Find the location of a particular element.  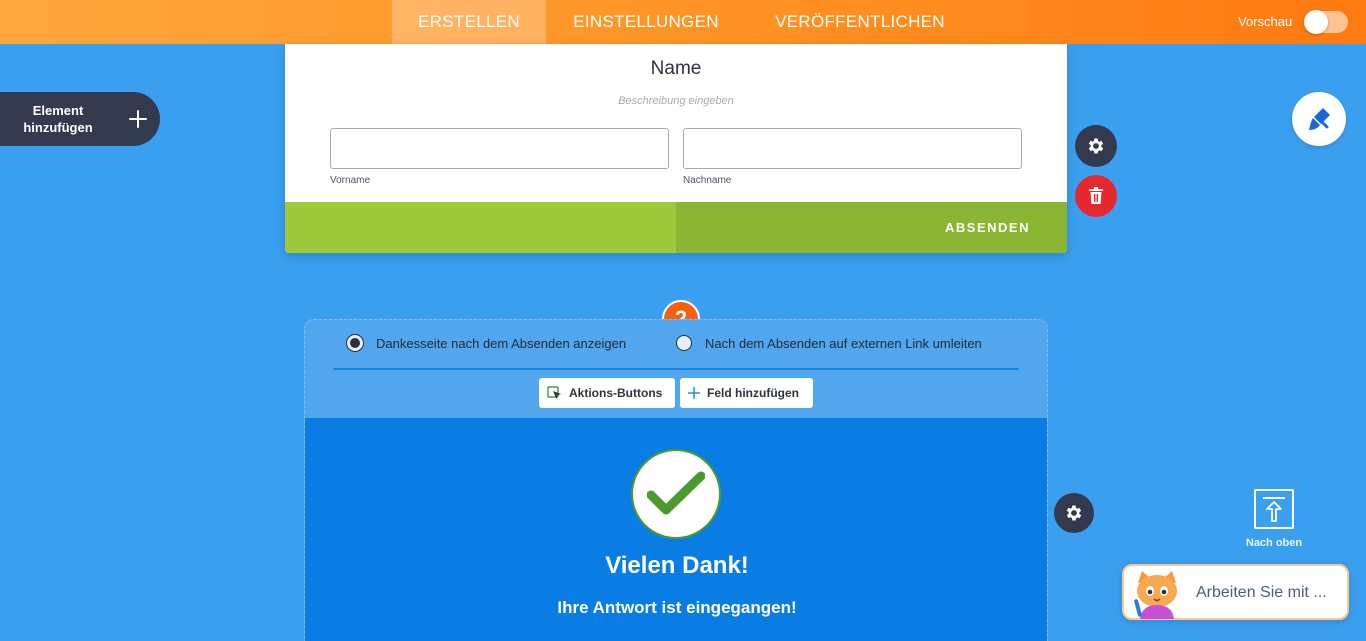

thank-you-subtitle: Ihre Antwort ist eingegangen! is located at coordinates (676, 608).